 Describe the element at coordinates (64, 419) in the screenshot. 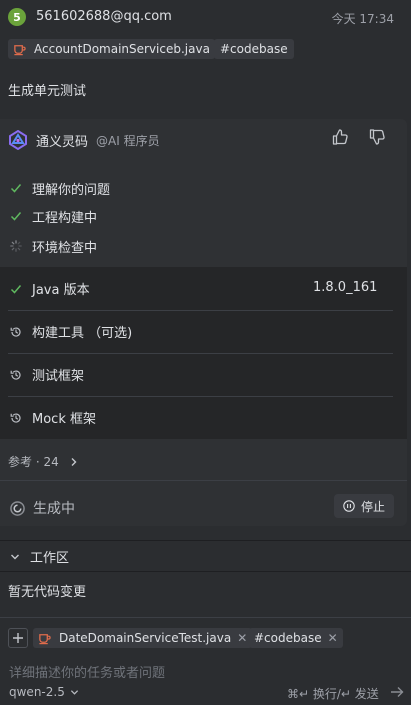

I see `env-label: Mock 框架` at that location.